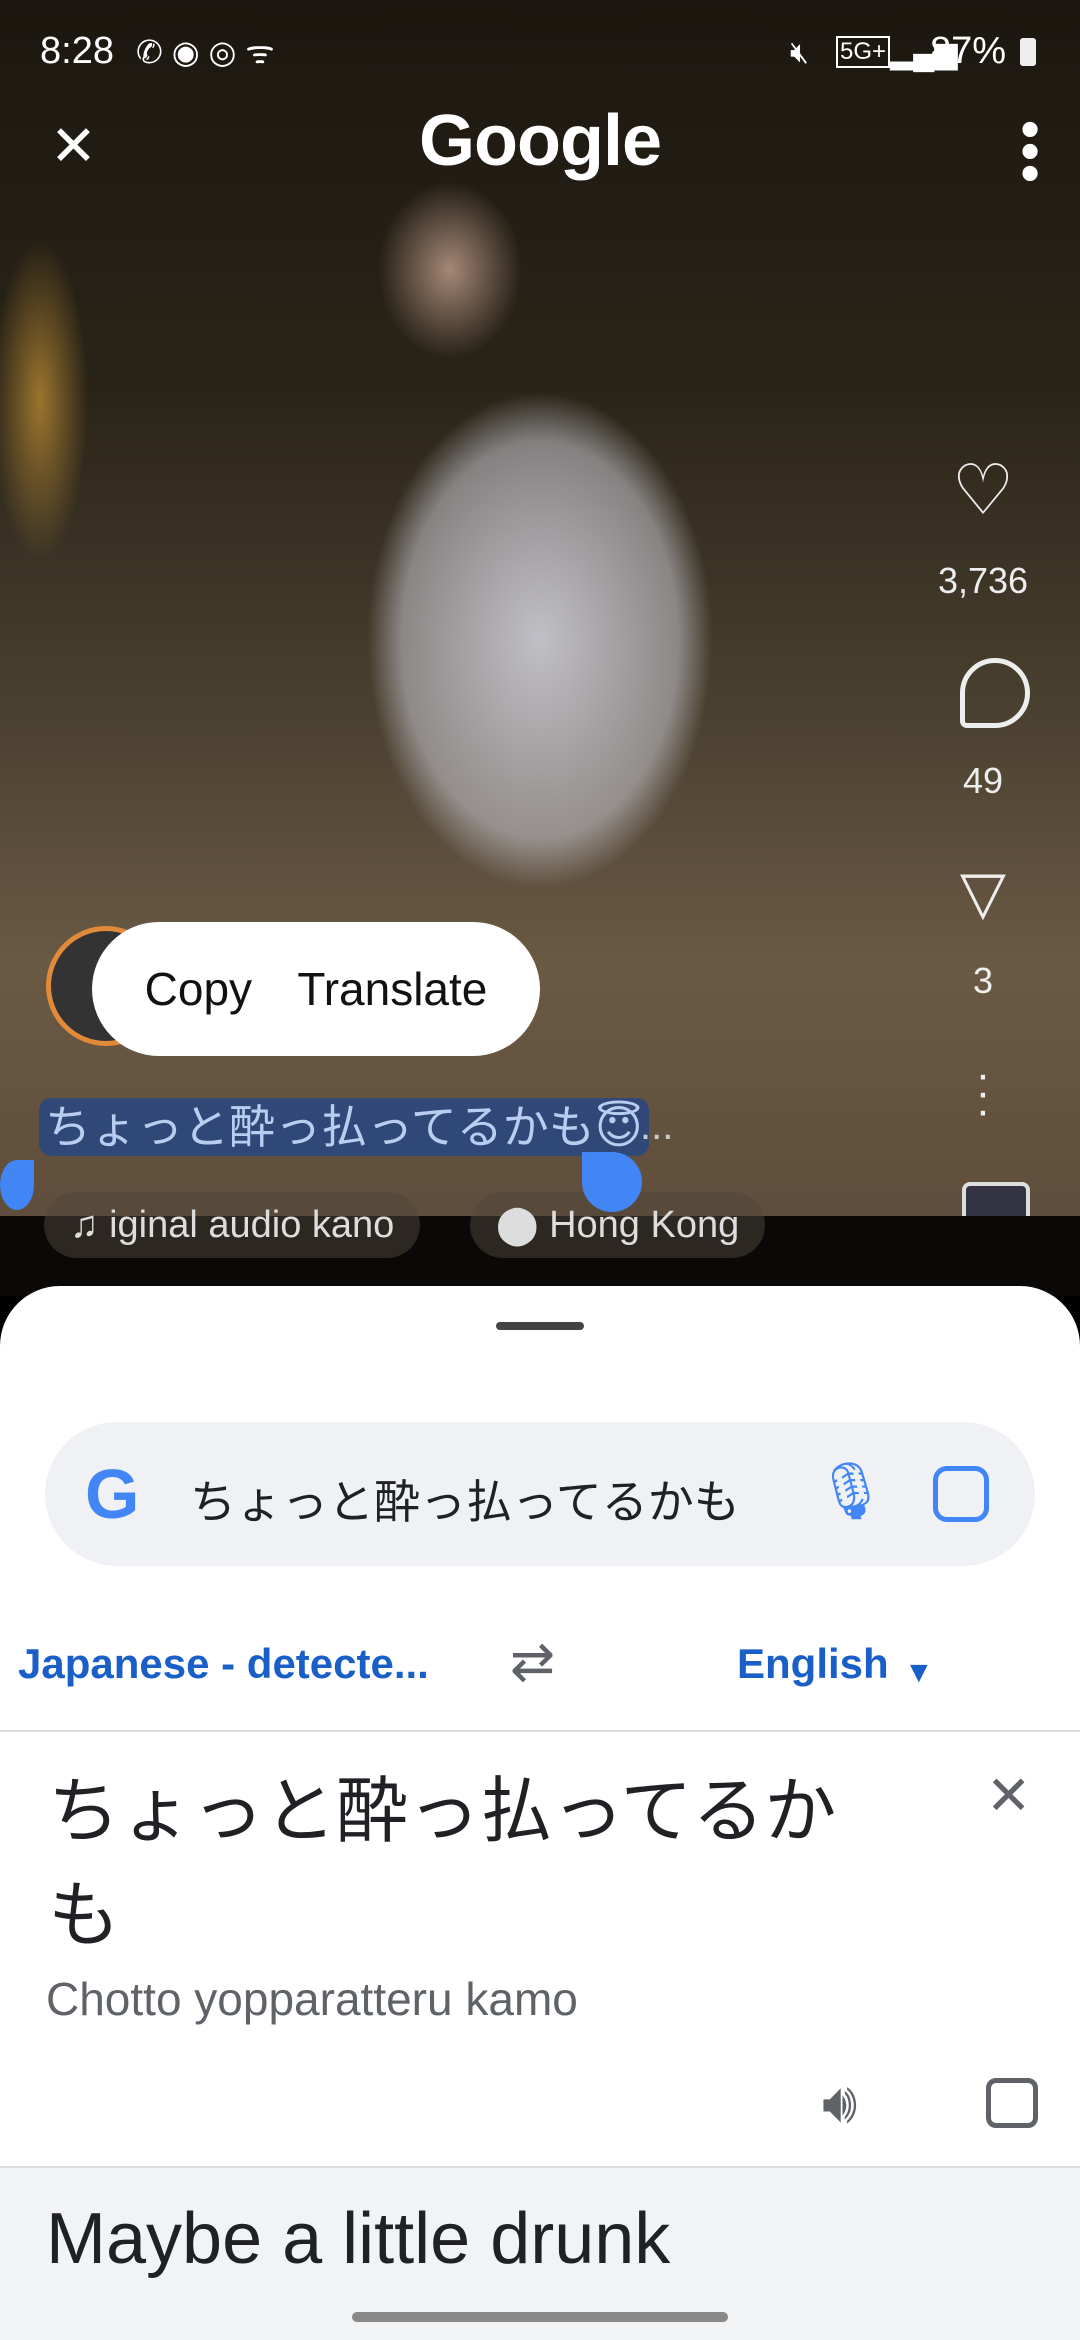  Describe the element at coordinates (995, 693) in the screenshot. I see `comment-icon` at that location.